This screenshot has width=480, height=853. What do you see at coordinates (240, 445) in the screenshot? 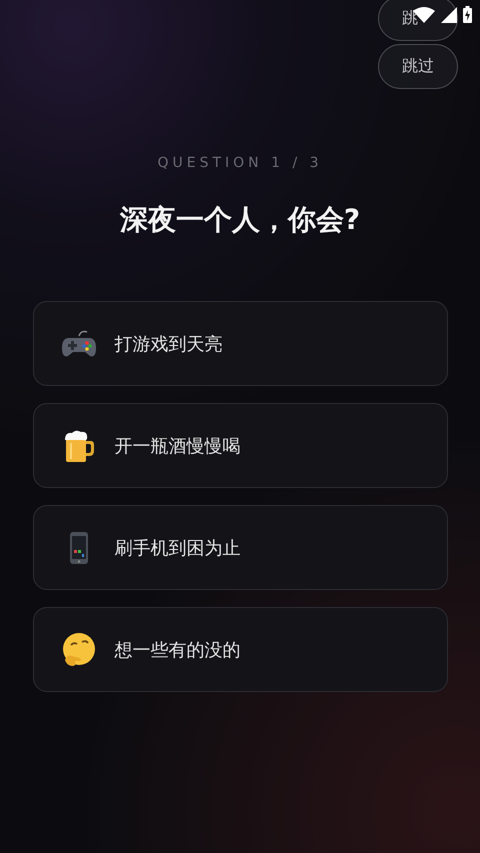
I see `answer-option: 开一瓶酒慢慢喝` at bounding box center [240, 445].